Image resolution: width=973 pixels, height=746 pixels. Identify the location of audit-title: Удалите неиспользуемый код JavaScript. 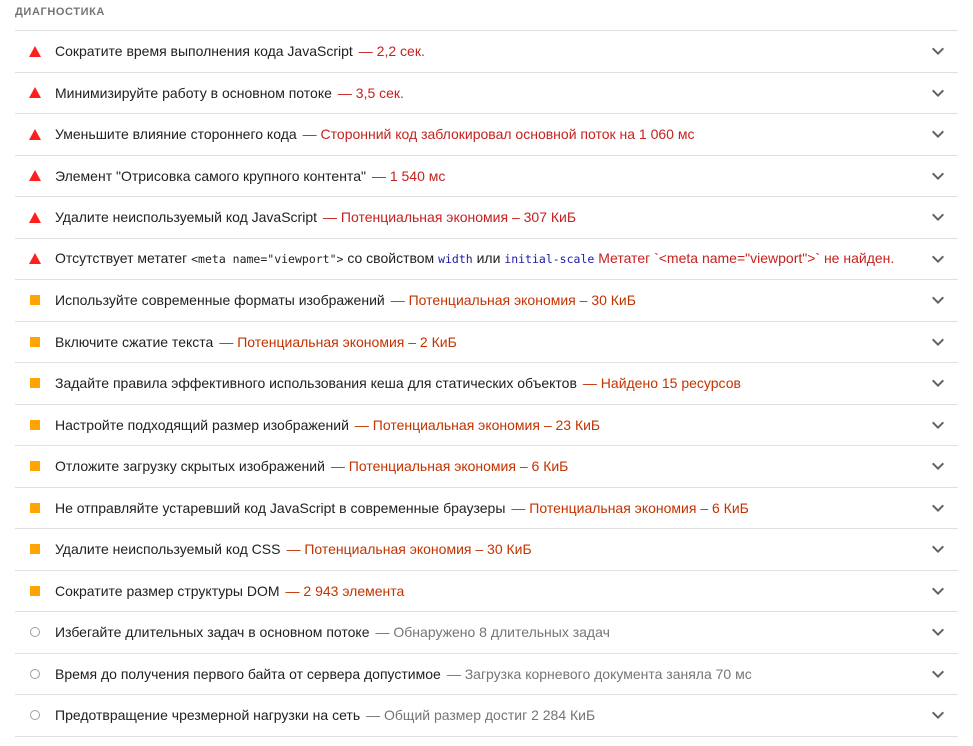
(186, 217).